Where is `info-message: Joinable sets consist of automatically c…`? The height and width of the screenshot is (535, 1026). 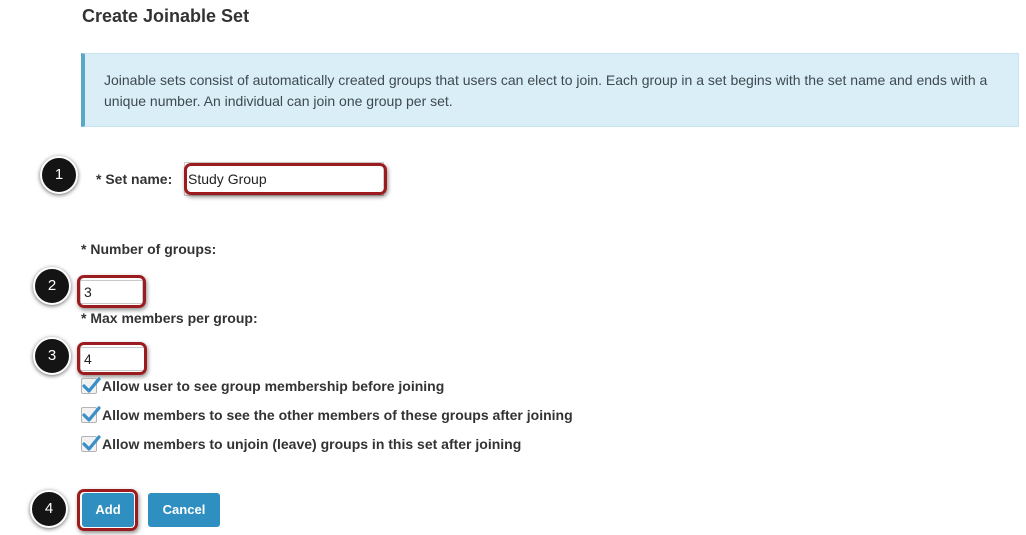 info-message: Joinable sets consist of automatically c… is located at coordinates (550, 90).